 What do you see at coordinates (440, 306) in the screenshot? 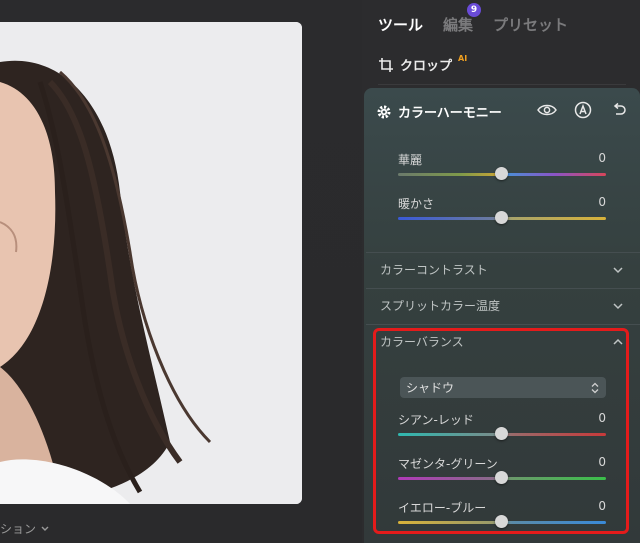
I see `split-toning-label: スプリットカラー温度` at bounding box center [440, 306].